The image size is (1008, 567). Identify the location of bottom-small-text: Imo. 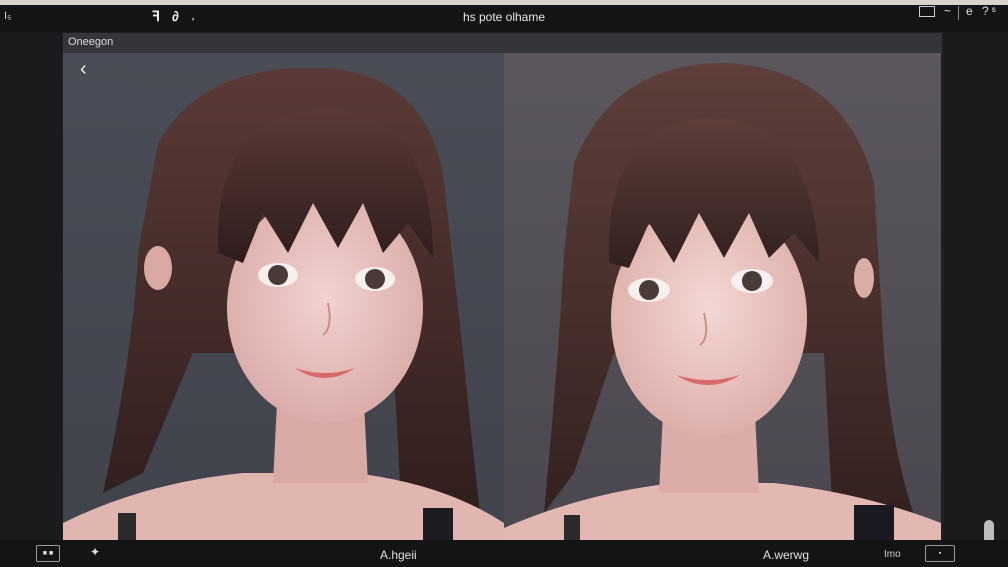
(892, 554).